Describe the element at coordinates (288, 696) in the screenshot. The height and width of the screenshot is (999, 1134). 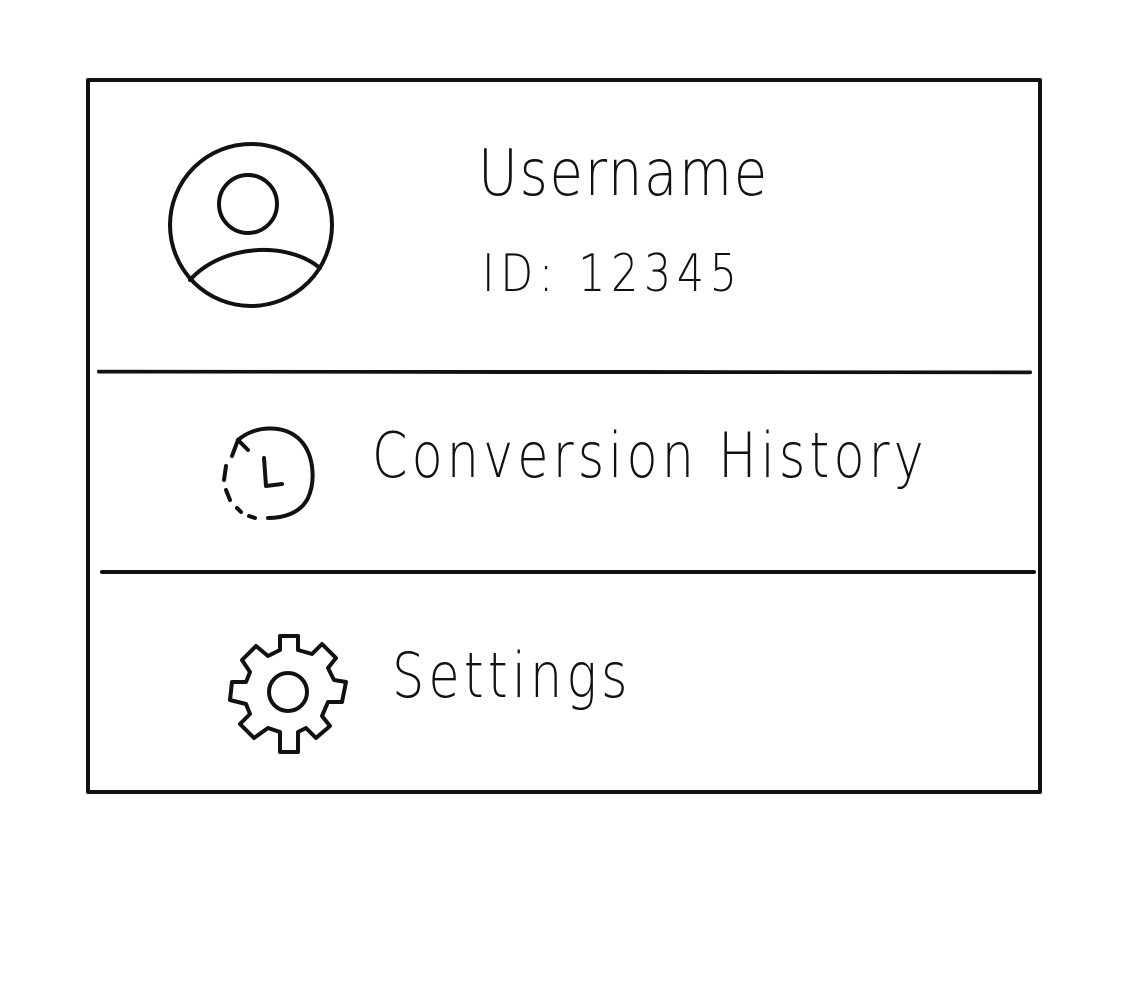
I see `gear-icon` at that location.